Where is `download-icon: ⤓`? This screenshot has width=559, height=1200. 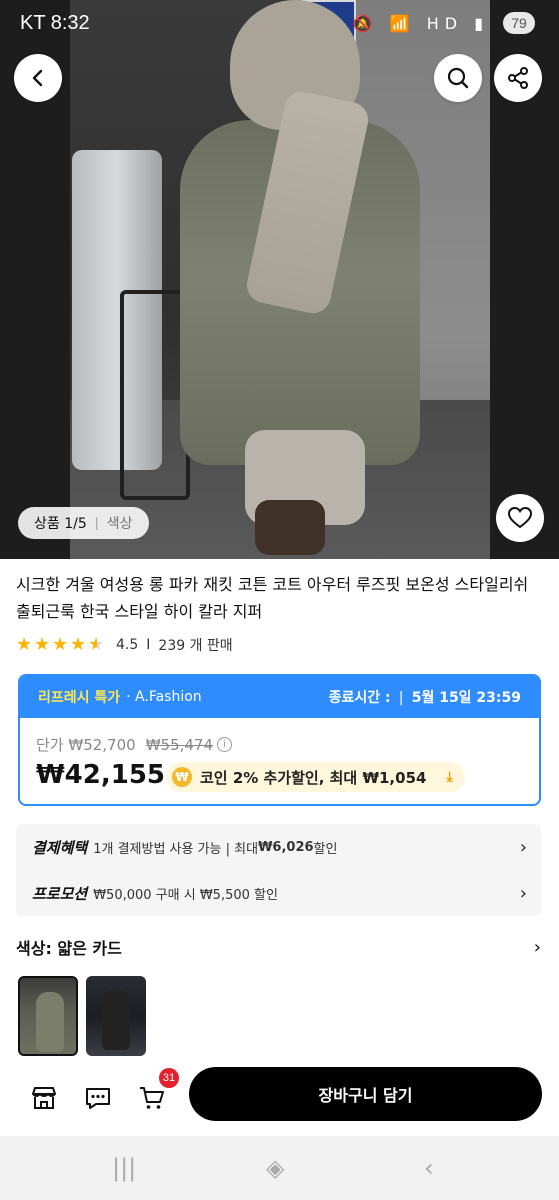 download-icon: ⤓ is located at coordinates (449, 777).